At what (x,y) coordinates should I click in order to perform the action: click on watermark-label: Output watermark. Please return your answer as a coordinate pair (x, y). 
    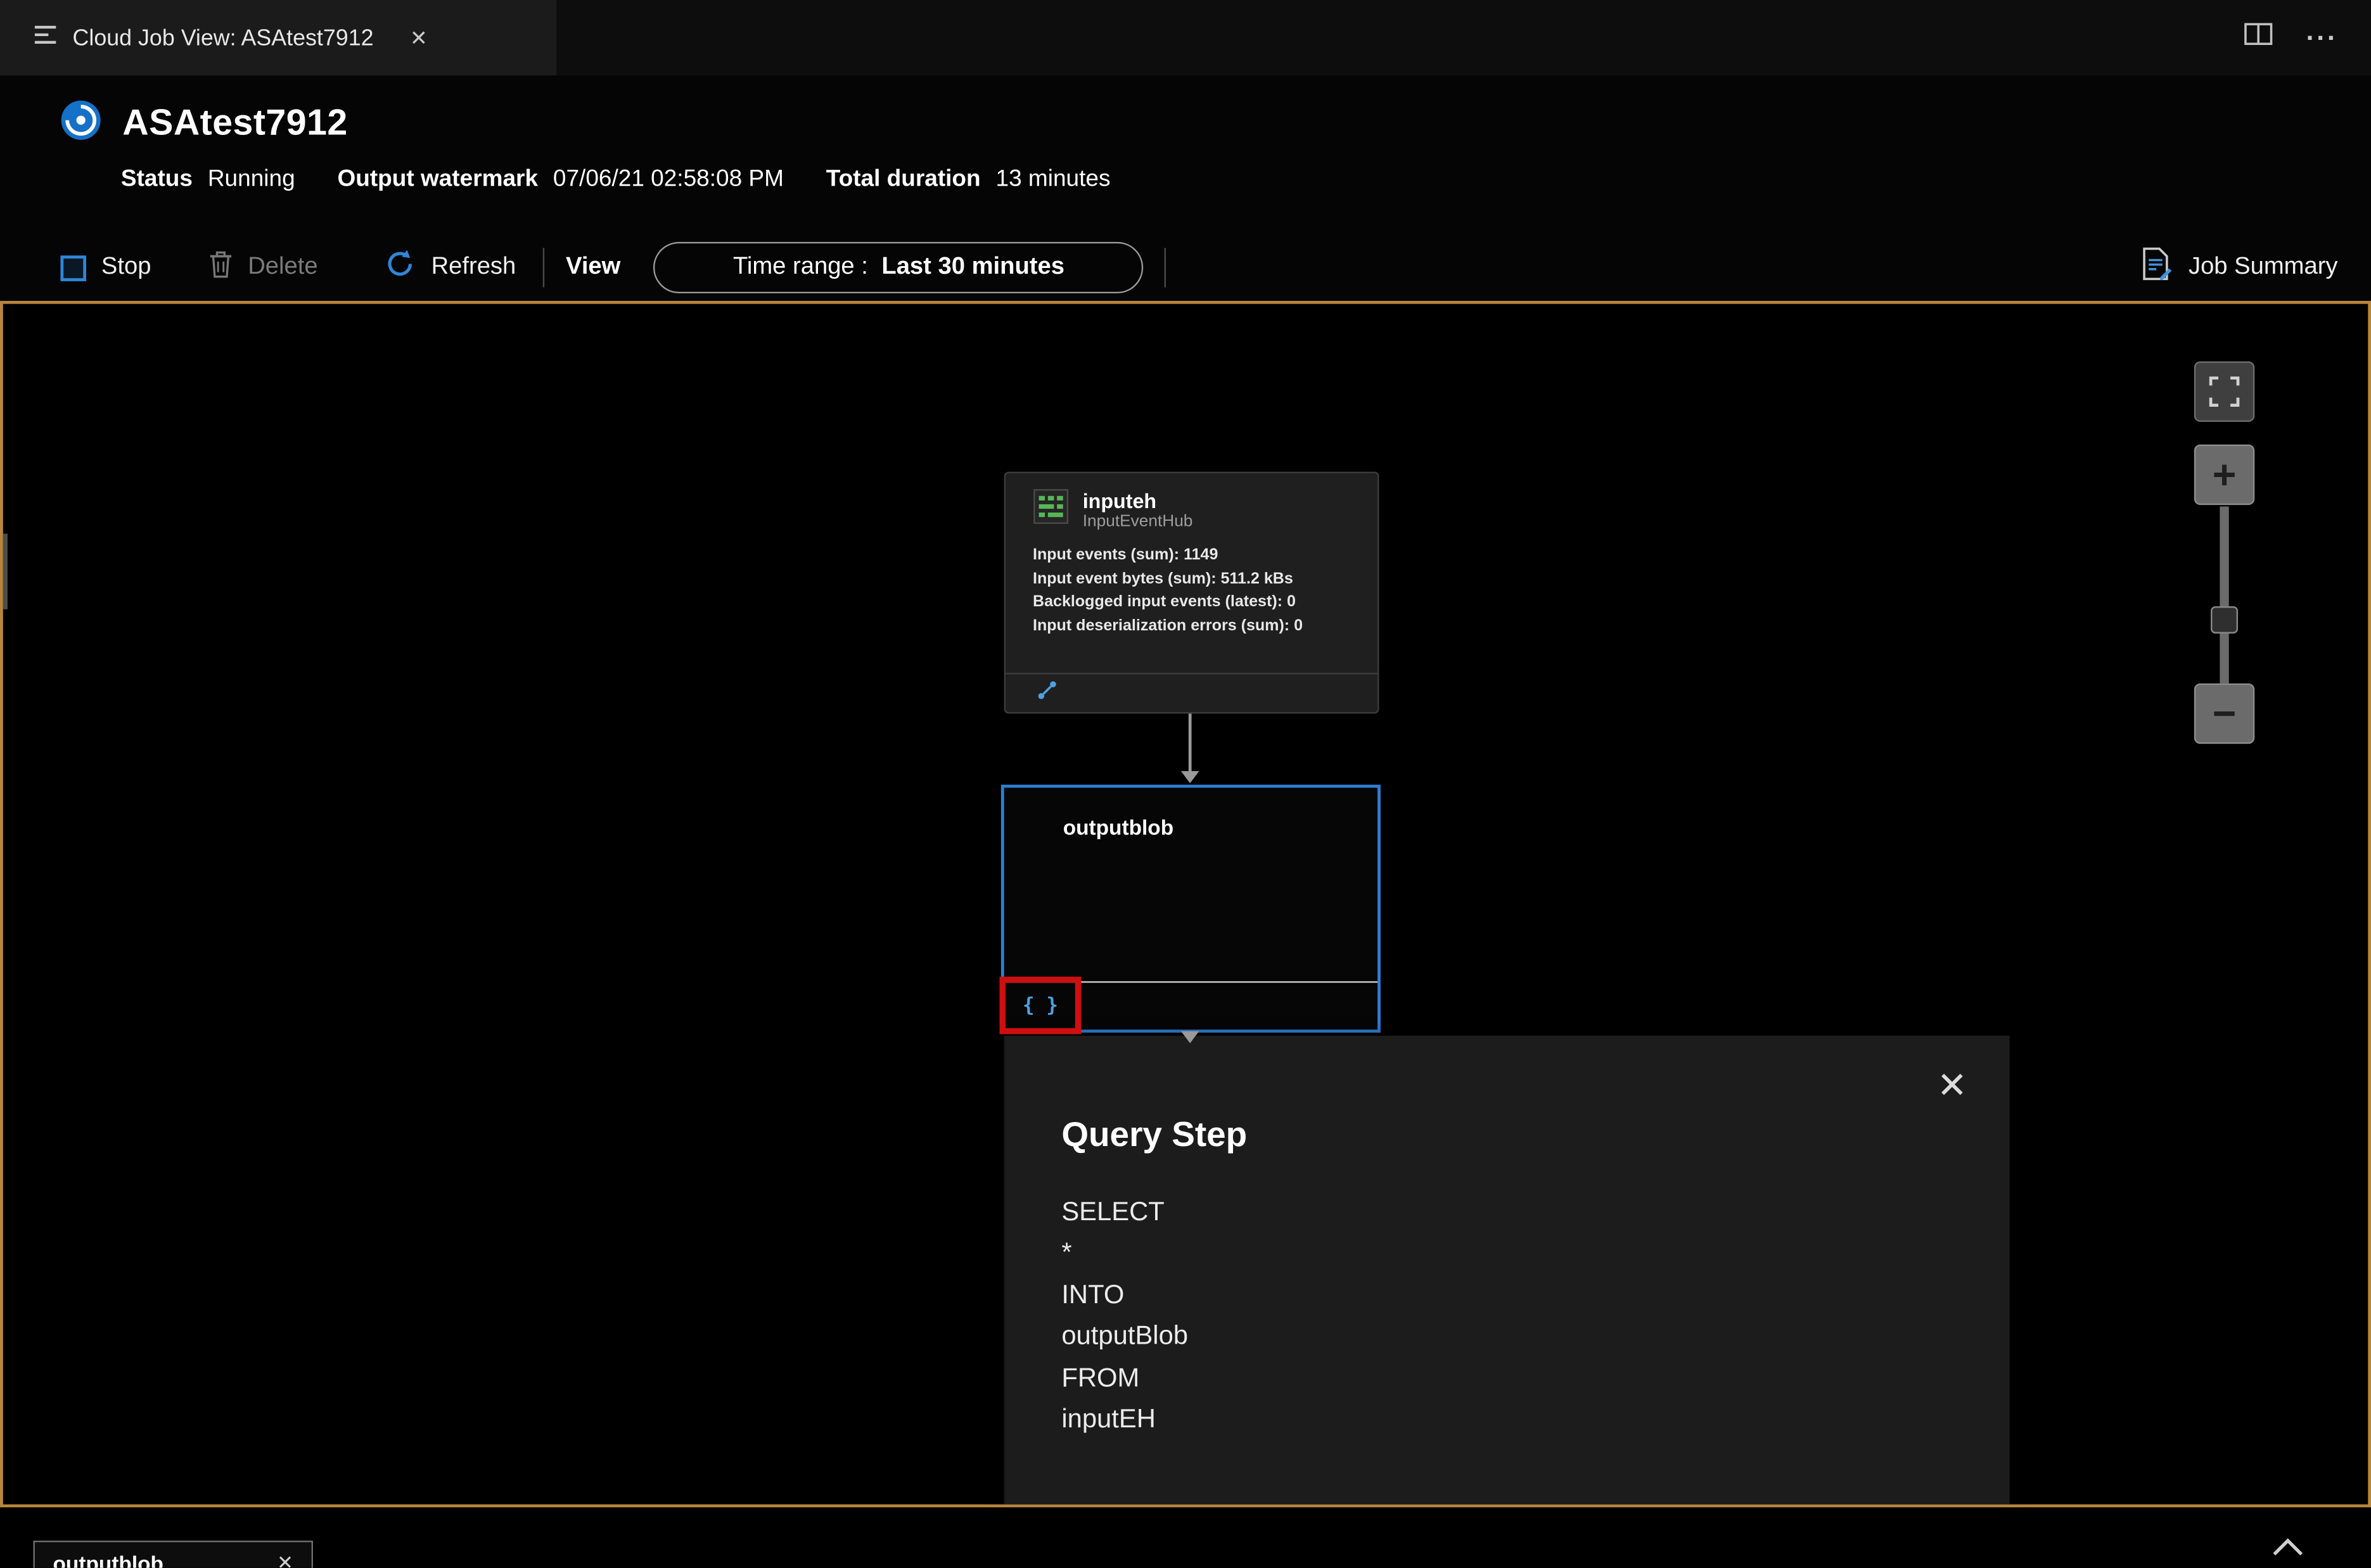
    Looking at the image, I should click on (438, 179).